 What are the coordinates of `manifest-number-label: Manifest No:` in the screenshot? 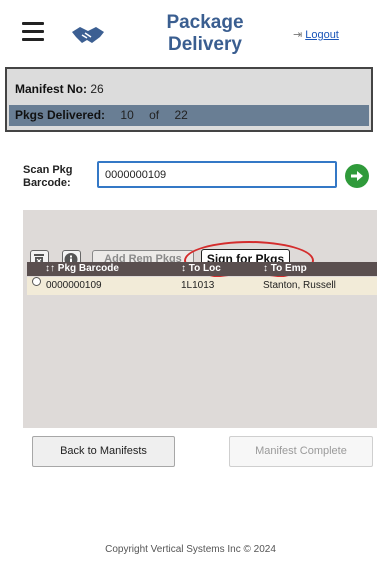 It's located at (51, 89).